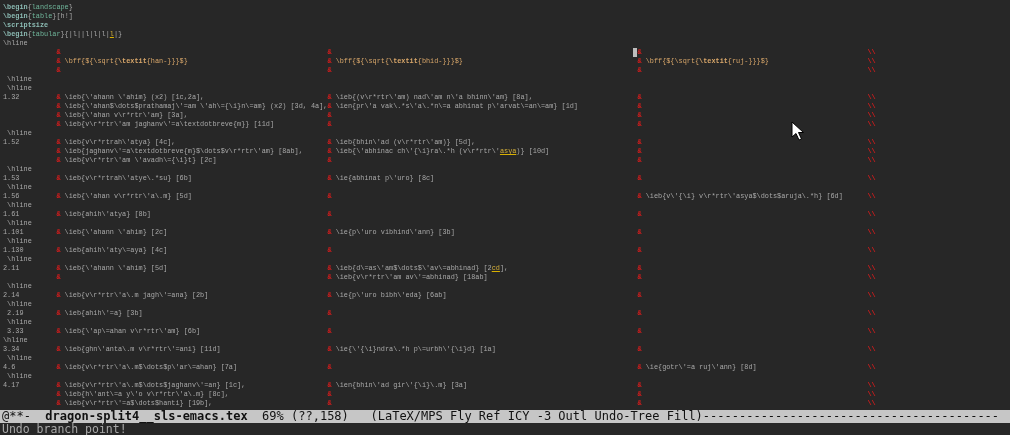 This screenshot has height=435, width=1010. What do you see at coordinates (536, 416) in the screenshot?
I see `mode-list: (LaTeX/MPS Fly Ref ICY -3 Outl Undo-Tree Fill)` at bounding box center [536, 416].